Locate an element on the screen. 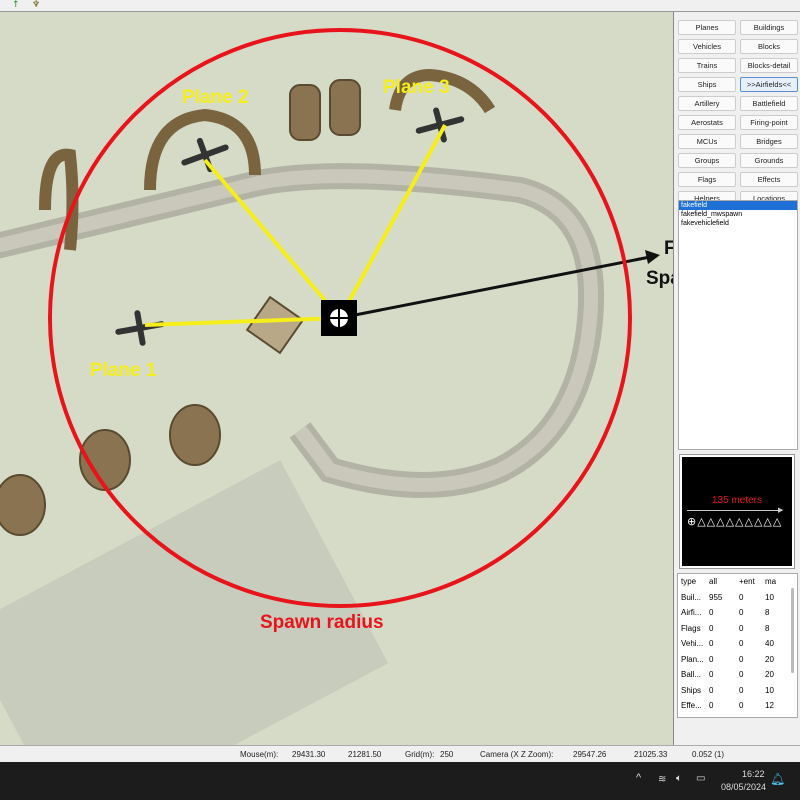 This screenshot has width=800, height=800. header-cell: type is located at coordinates (689, 582).